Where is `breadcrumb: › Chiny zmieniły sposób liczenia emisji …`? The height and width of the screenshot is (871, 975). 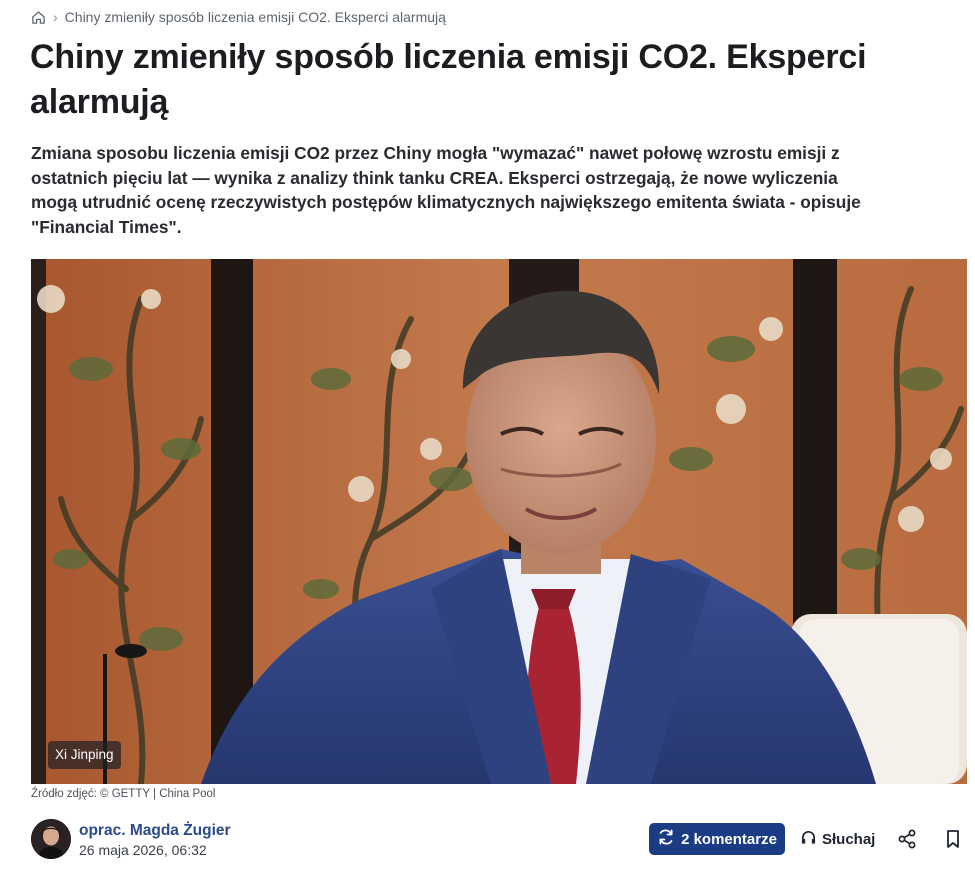 breadcrumb: › Chiny zmieniły sposób liczenia emisji … is located at coordinates (238, 17).